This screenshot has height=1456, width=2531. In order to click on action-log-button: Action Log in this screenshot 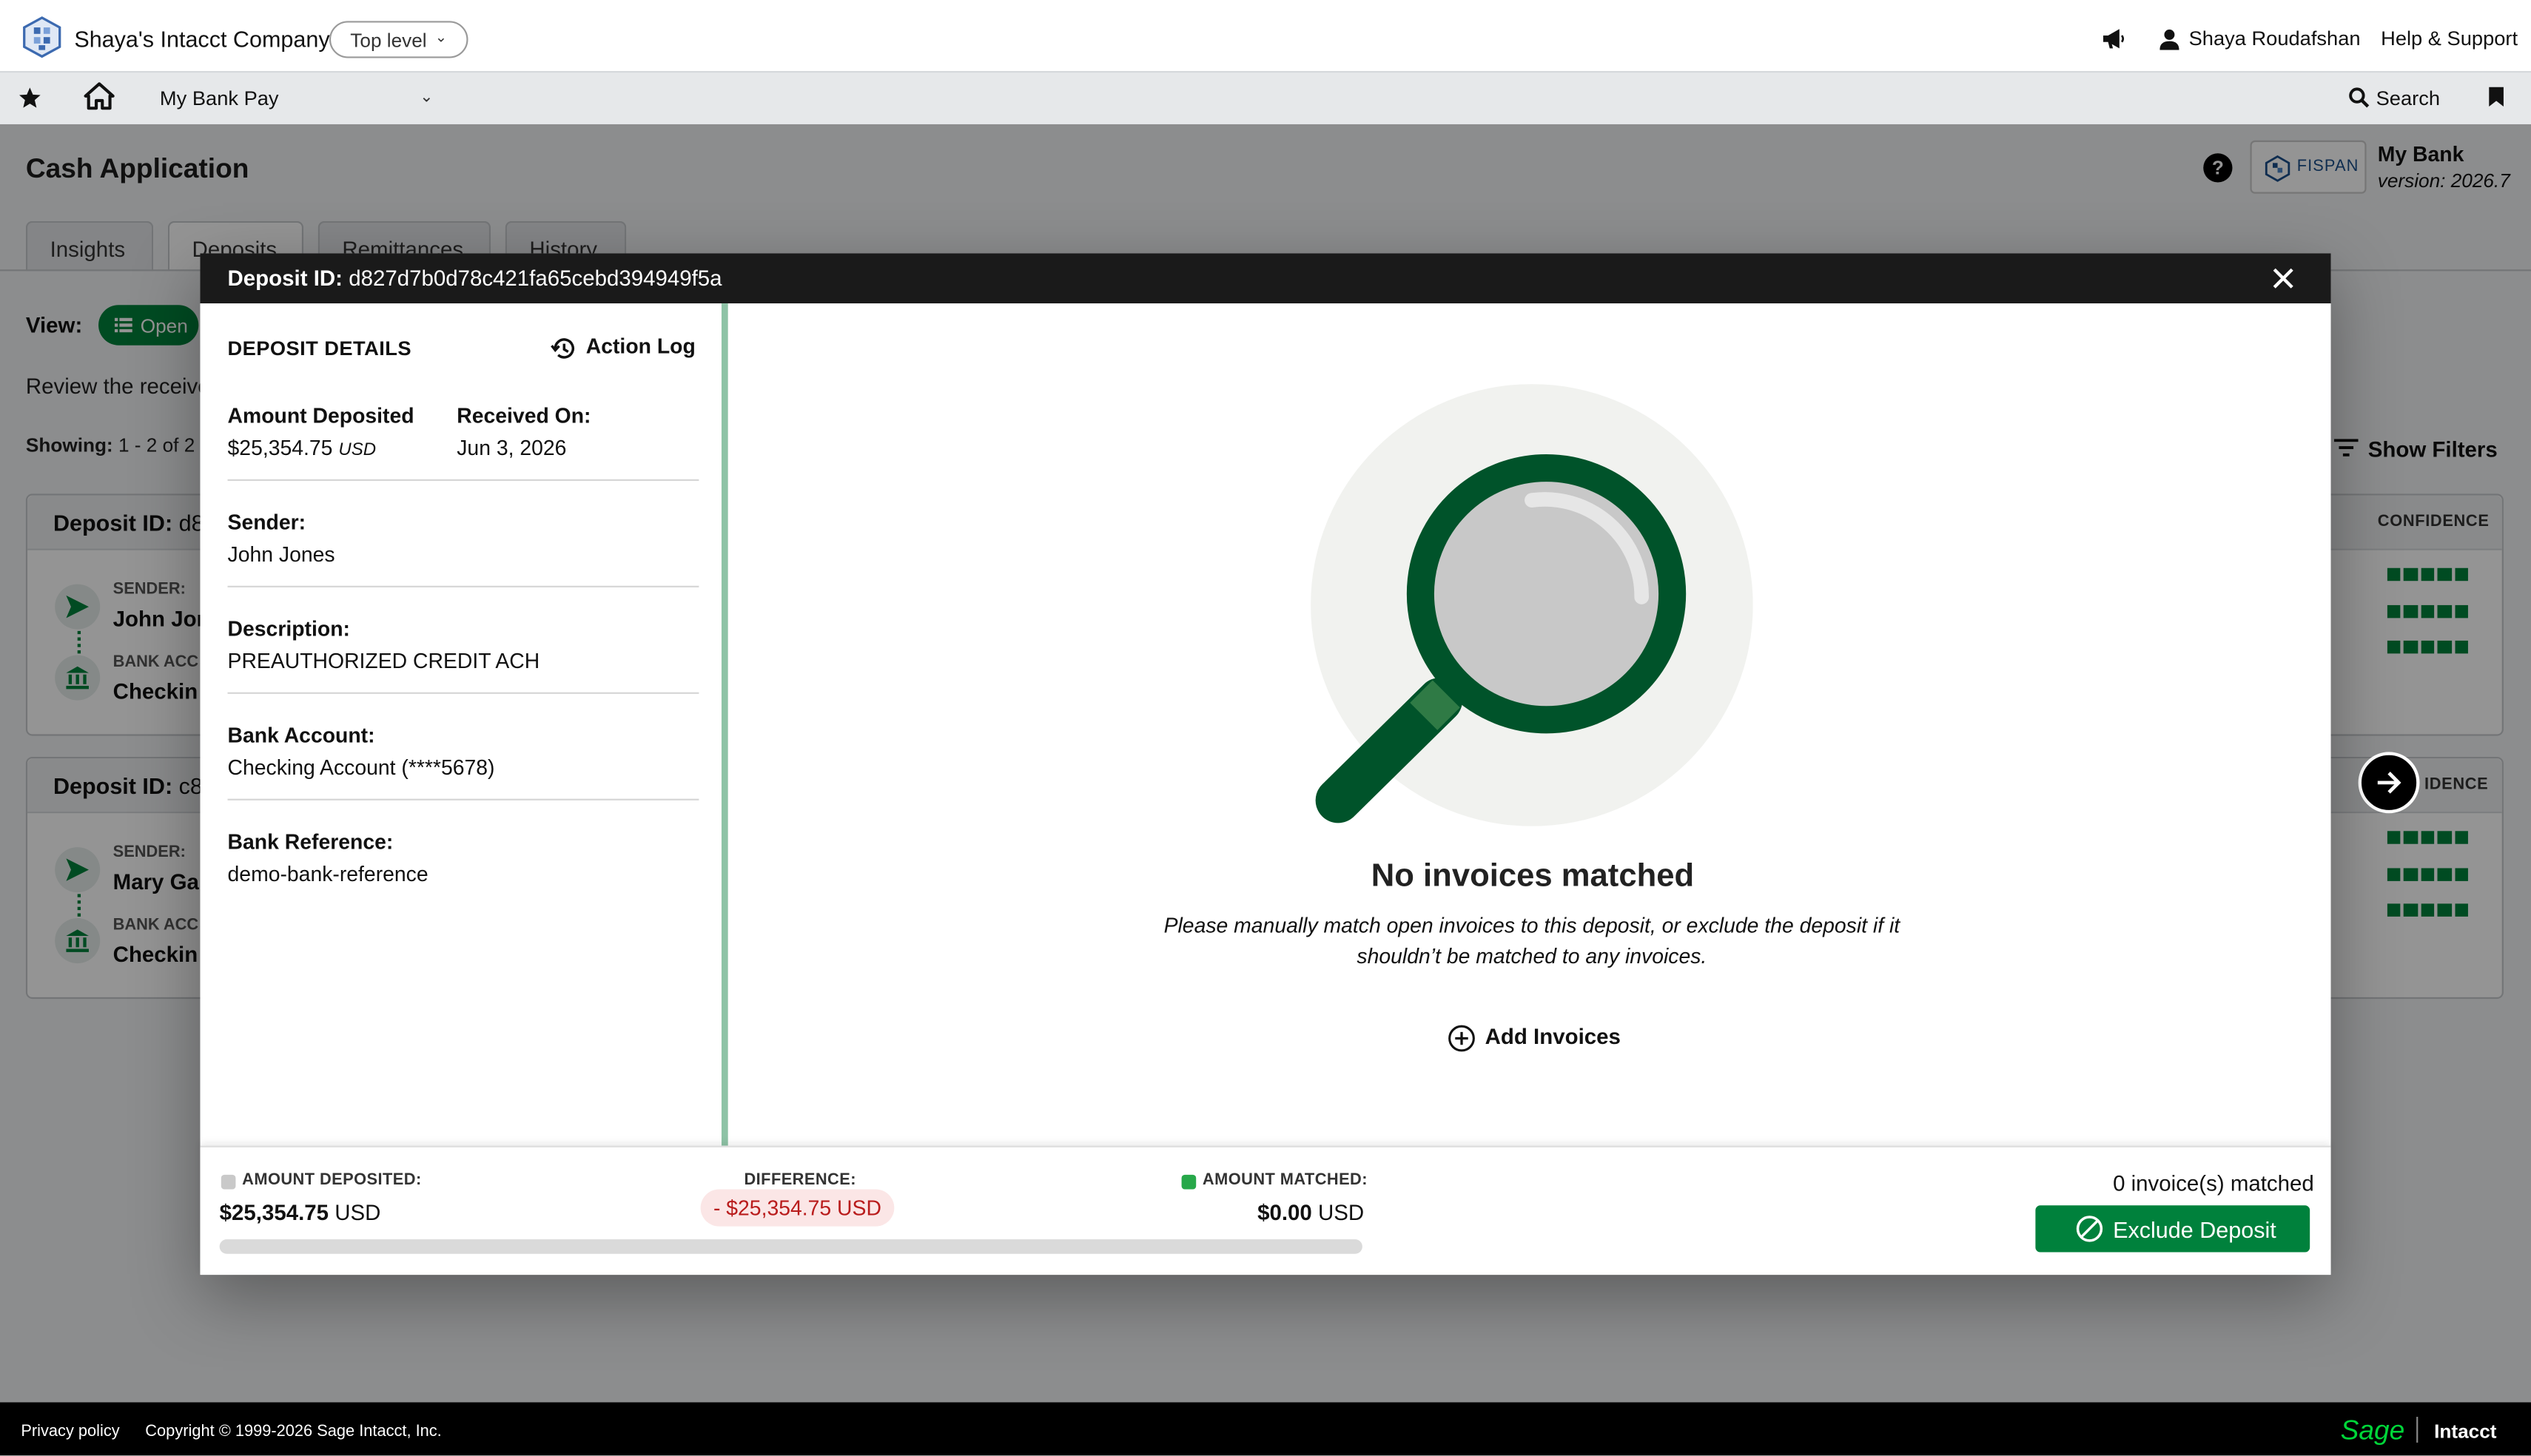, I will do `click(623, 347)`.